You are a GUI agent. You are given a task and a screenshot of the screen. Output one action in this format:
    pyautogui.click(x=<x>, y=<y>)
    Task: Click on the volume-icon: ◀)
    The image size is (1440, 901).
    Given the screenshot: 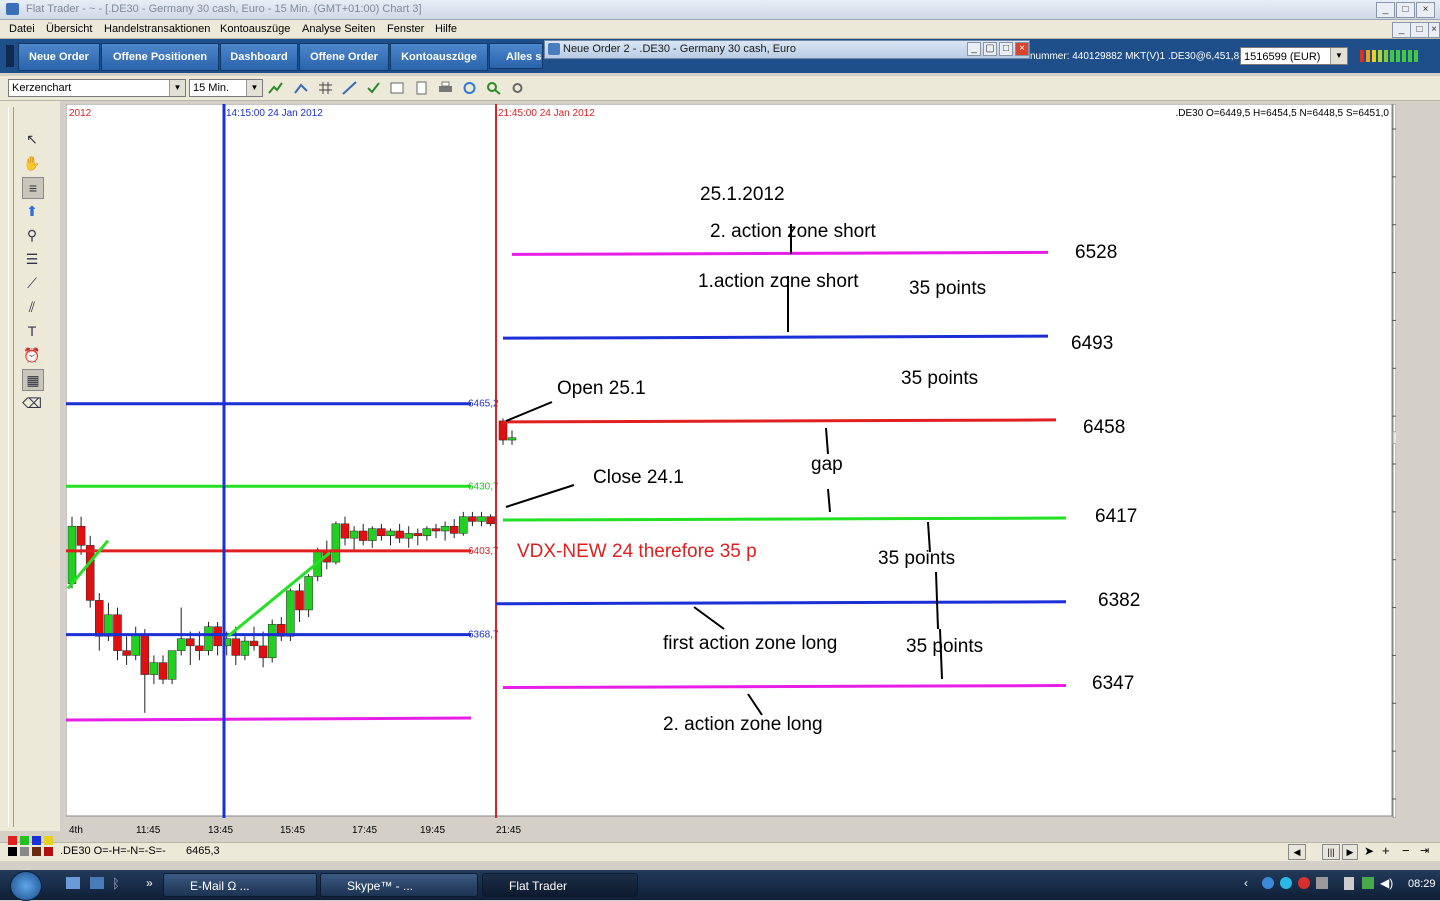 What is the action you would take?
    pyautogui.click(x=1386, y=883)
    